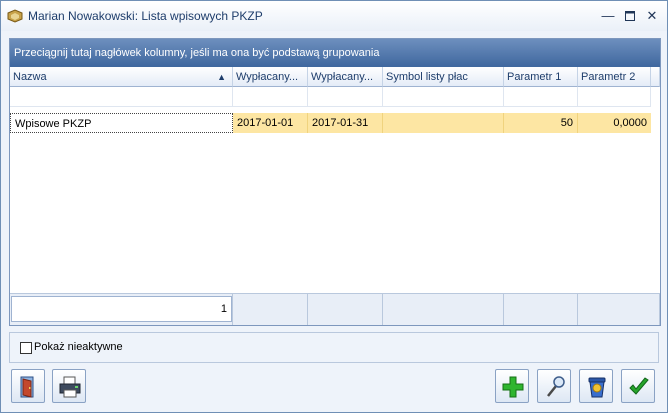 The image size is (668, 413). I want to click on add-button, so click(512, 386).